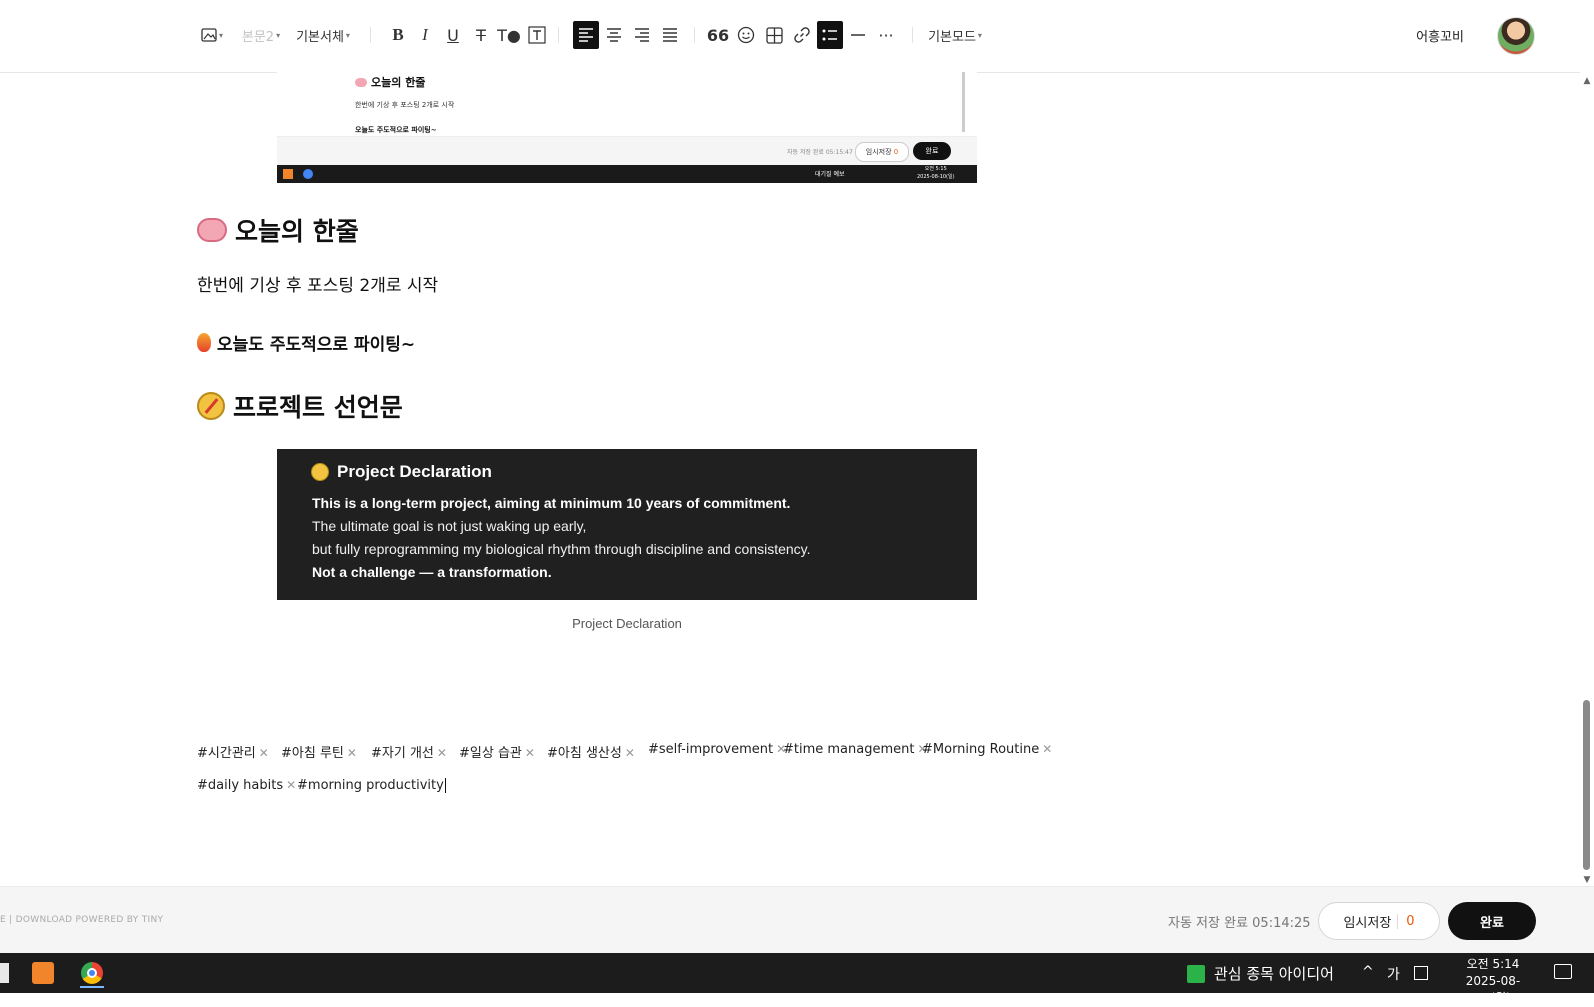 The height and width of the screenshot is (1007, 1594). I want to click on stock-icon, so click(1196, 973).